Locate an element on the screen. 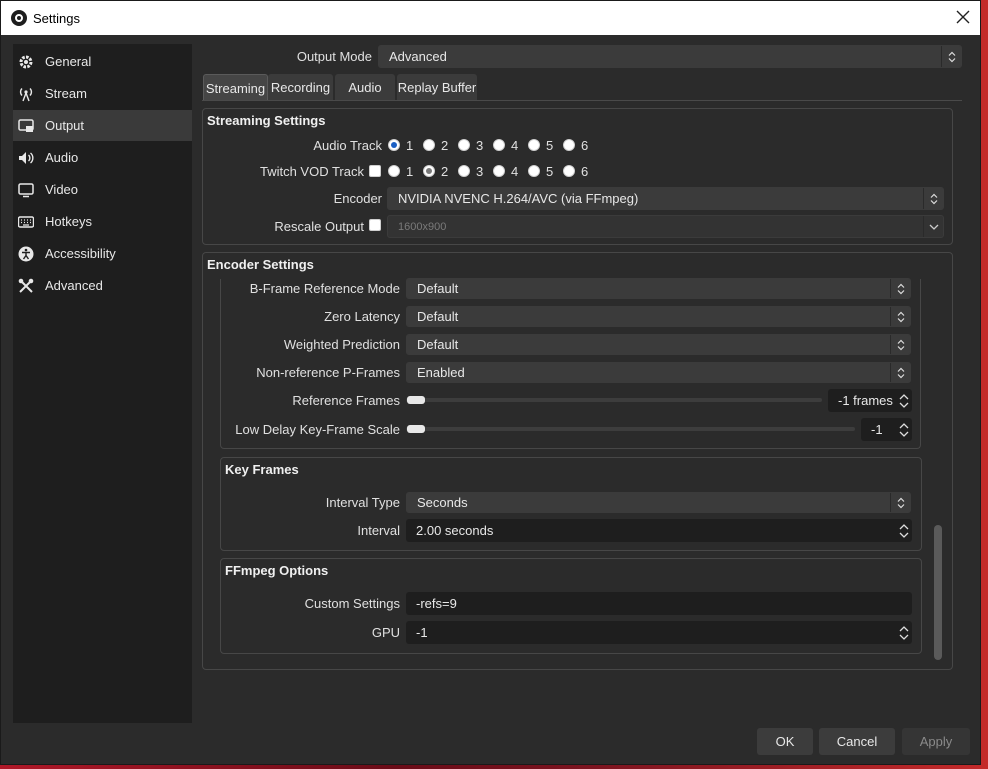 The width and height of the screenshot is (988, 769). sidebar-item-advanced: Advanced is located at coordinates (102, 285).